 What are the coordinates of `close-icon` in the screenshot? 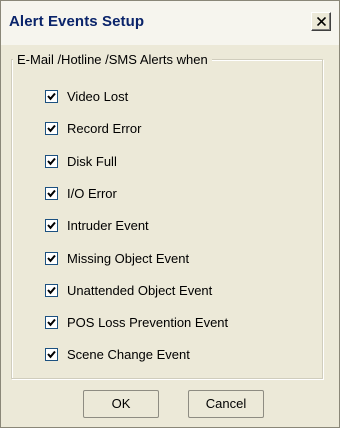 It's located at (321, 21).